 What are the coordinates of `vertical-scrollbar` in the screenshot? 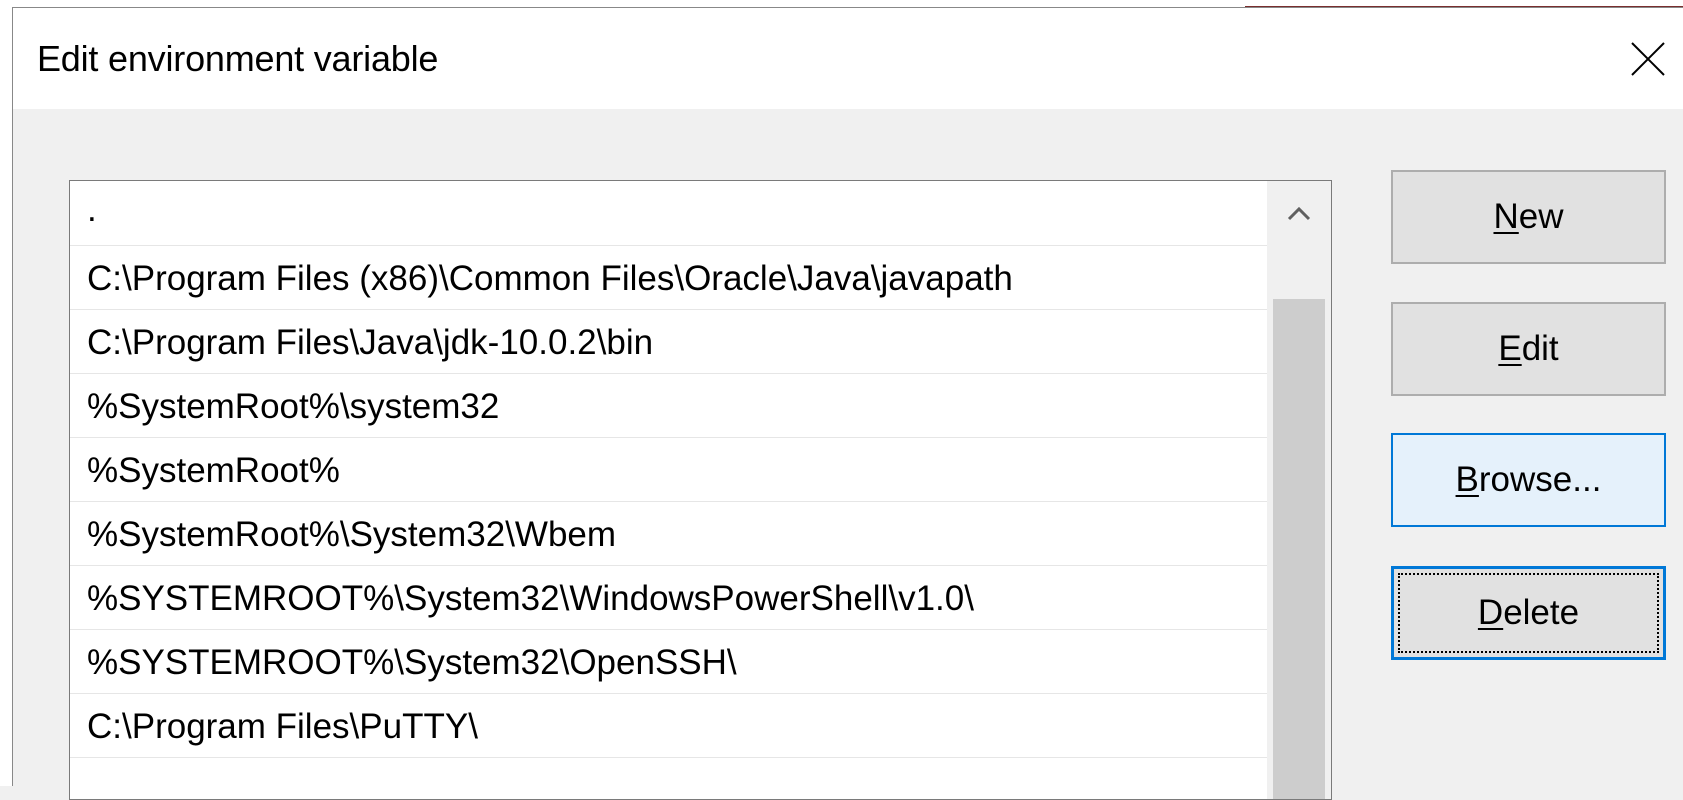 It's located at (1299, 490).